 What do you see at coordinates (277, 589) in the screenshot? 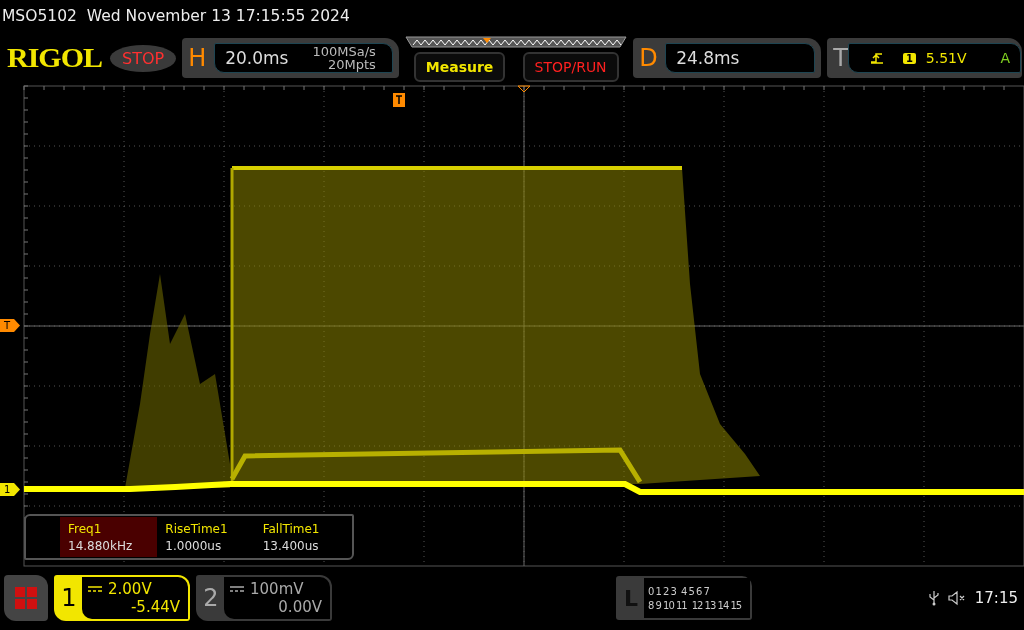
I see `channel-scale: 100mV` at bounding box center [277, 589].